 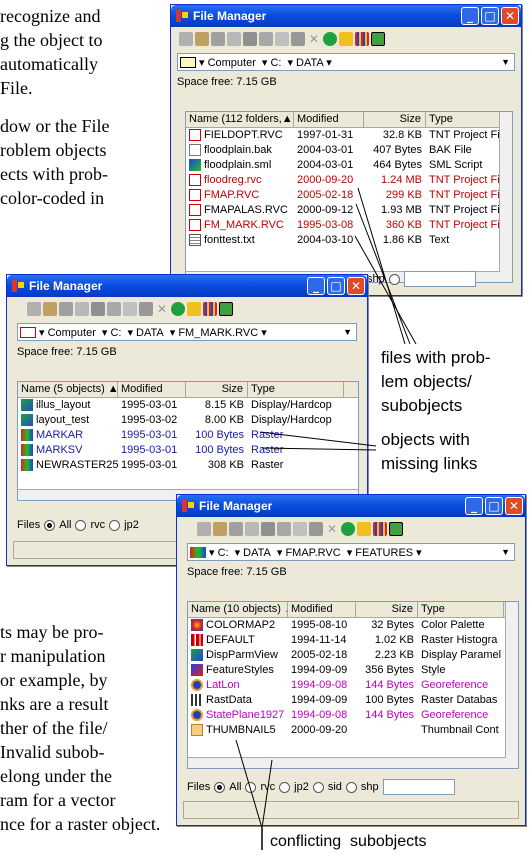 What do you see at coordinates (351, 552) in the screenshot?
I see `path-dropdown: ▾ C: ▾ DATA ▾ FMAP.RVC ▾ FEATURES ▾ ▼` at bounding box center [351, 552].